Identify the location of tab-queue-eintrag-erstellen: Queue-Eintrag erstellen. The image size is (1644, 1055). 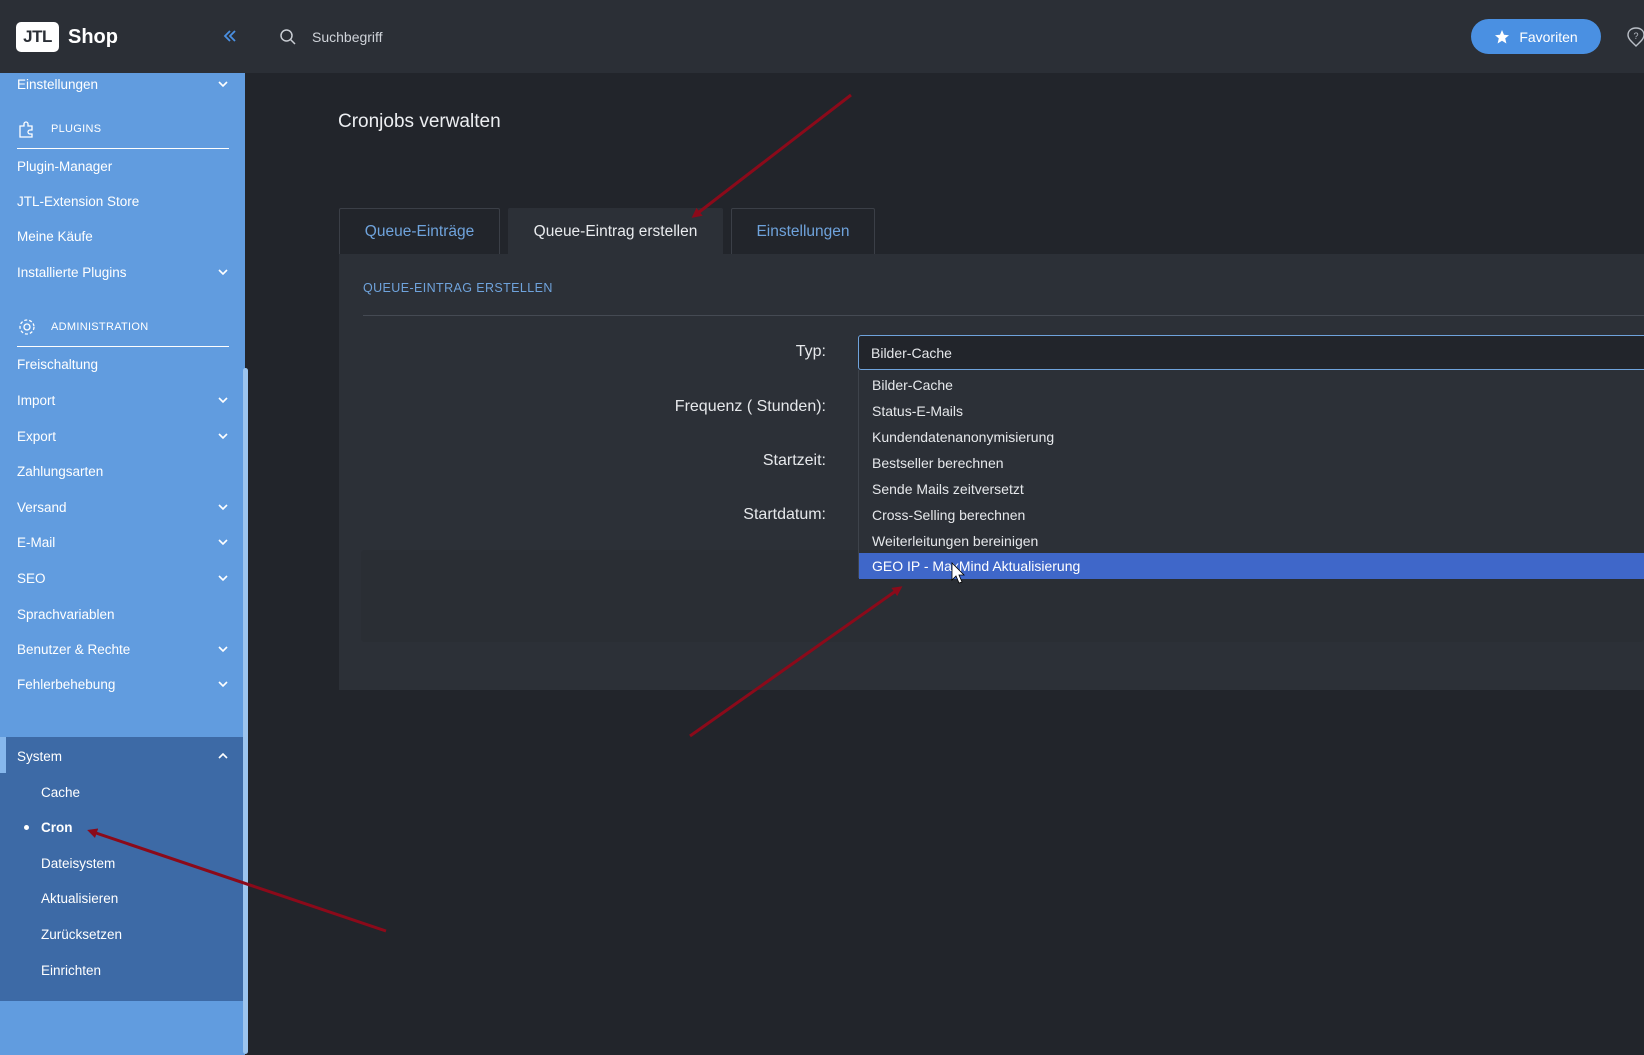
(615, 231).